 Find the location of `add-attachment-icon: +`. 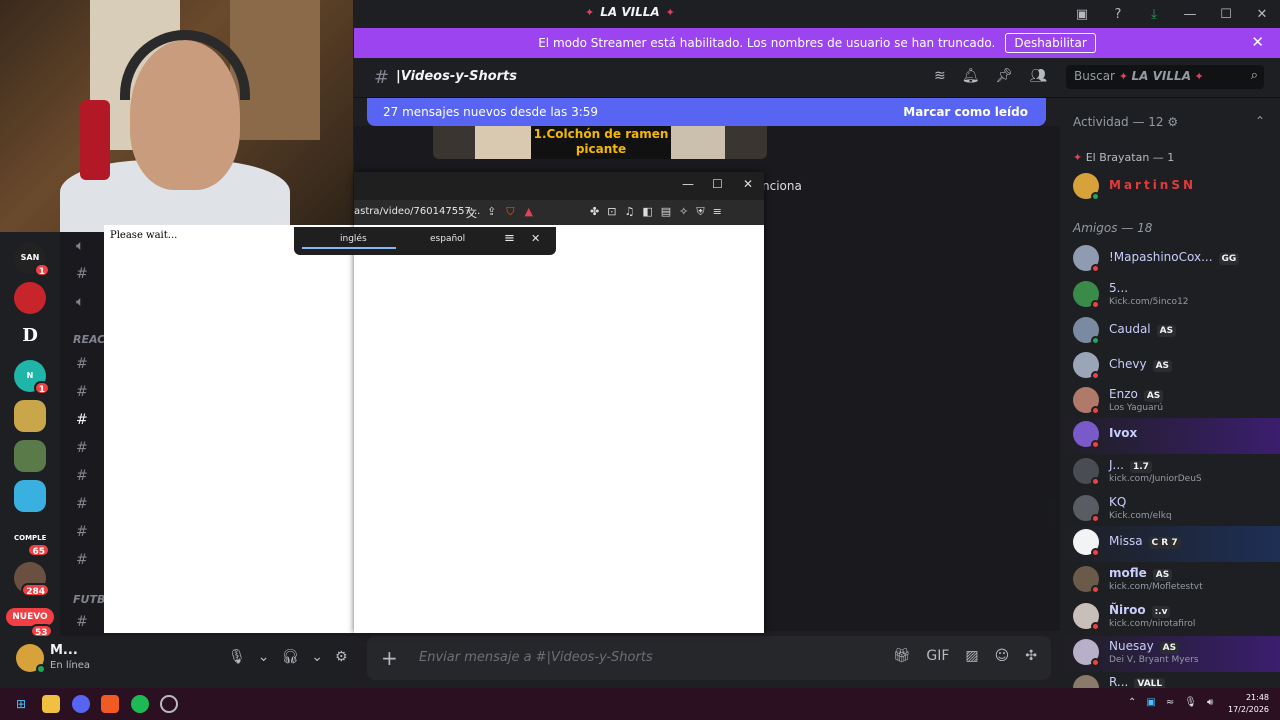

add-attachment-icon: + is located at coordinates (389, 658).